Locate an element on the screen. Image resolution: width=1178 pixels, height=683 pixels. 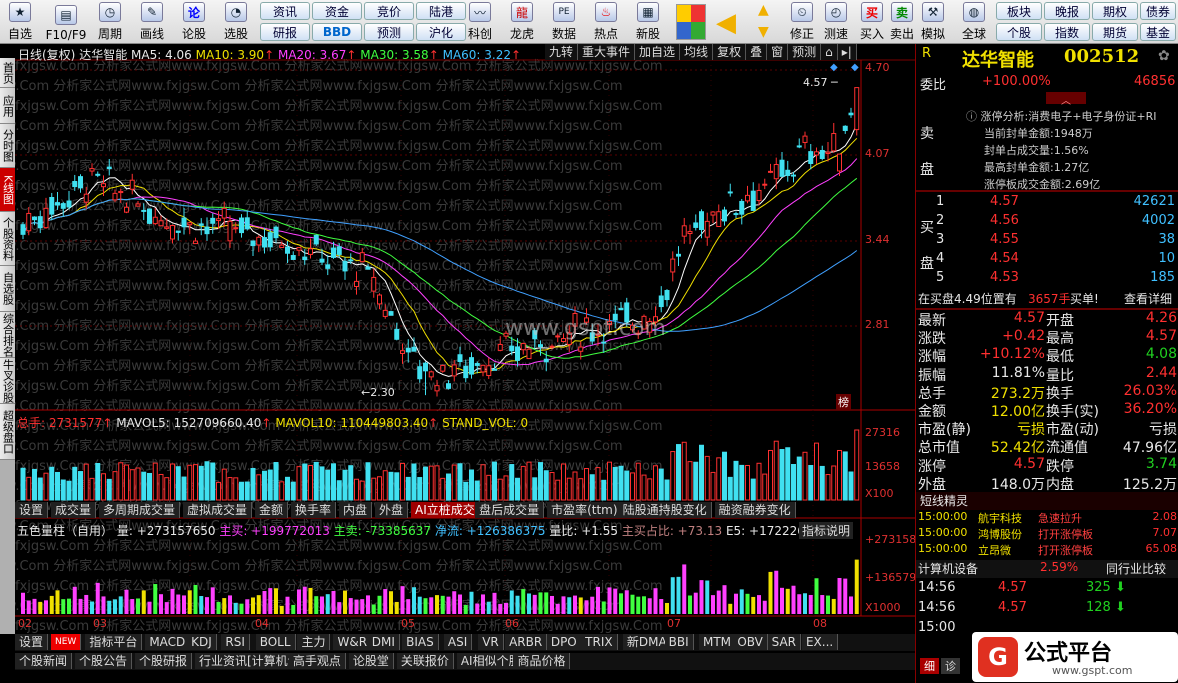
indicator-tab: VR is located at coordinates (491, 642).